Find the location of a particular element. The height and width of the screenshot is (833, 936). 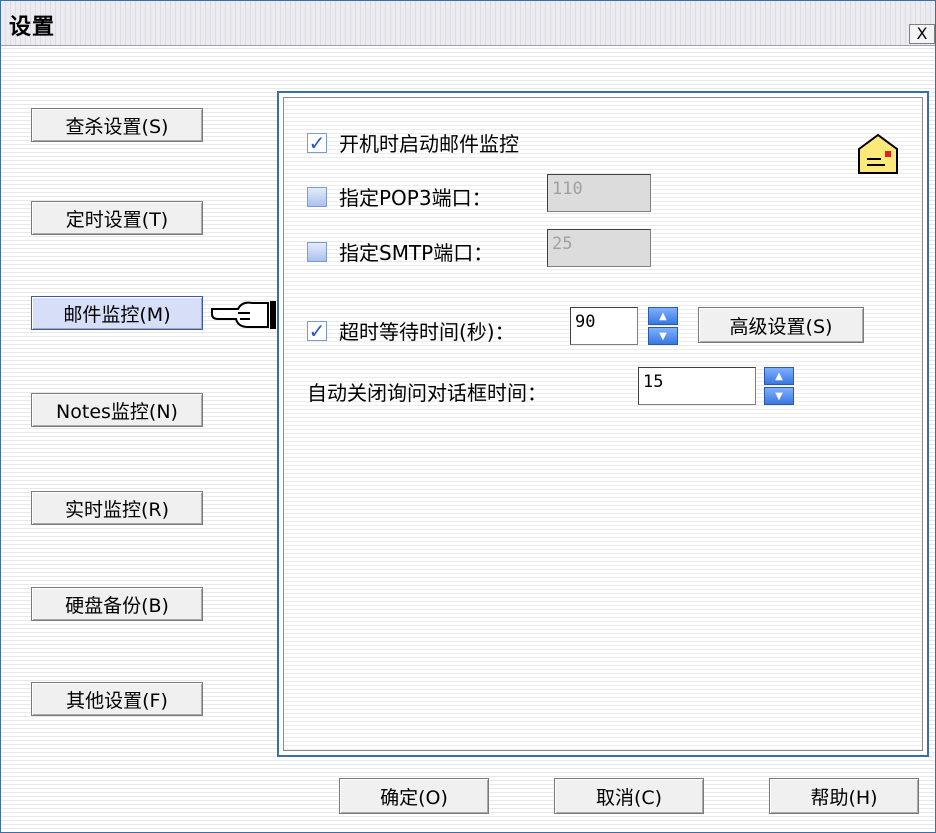

smtp-label: 指定SMTP端口： is located at coordinates (416, 253).